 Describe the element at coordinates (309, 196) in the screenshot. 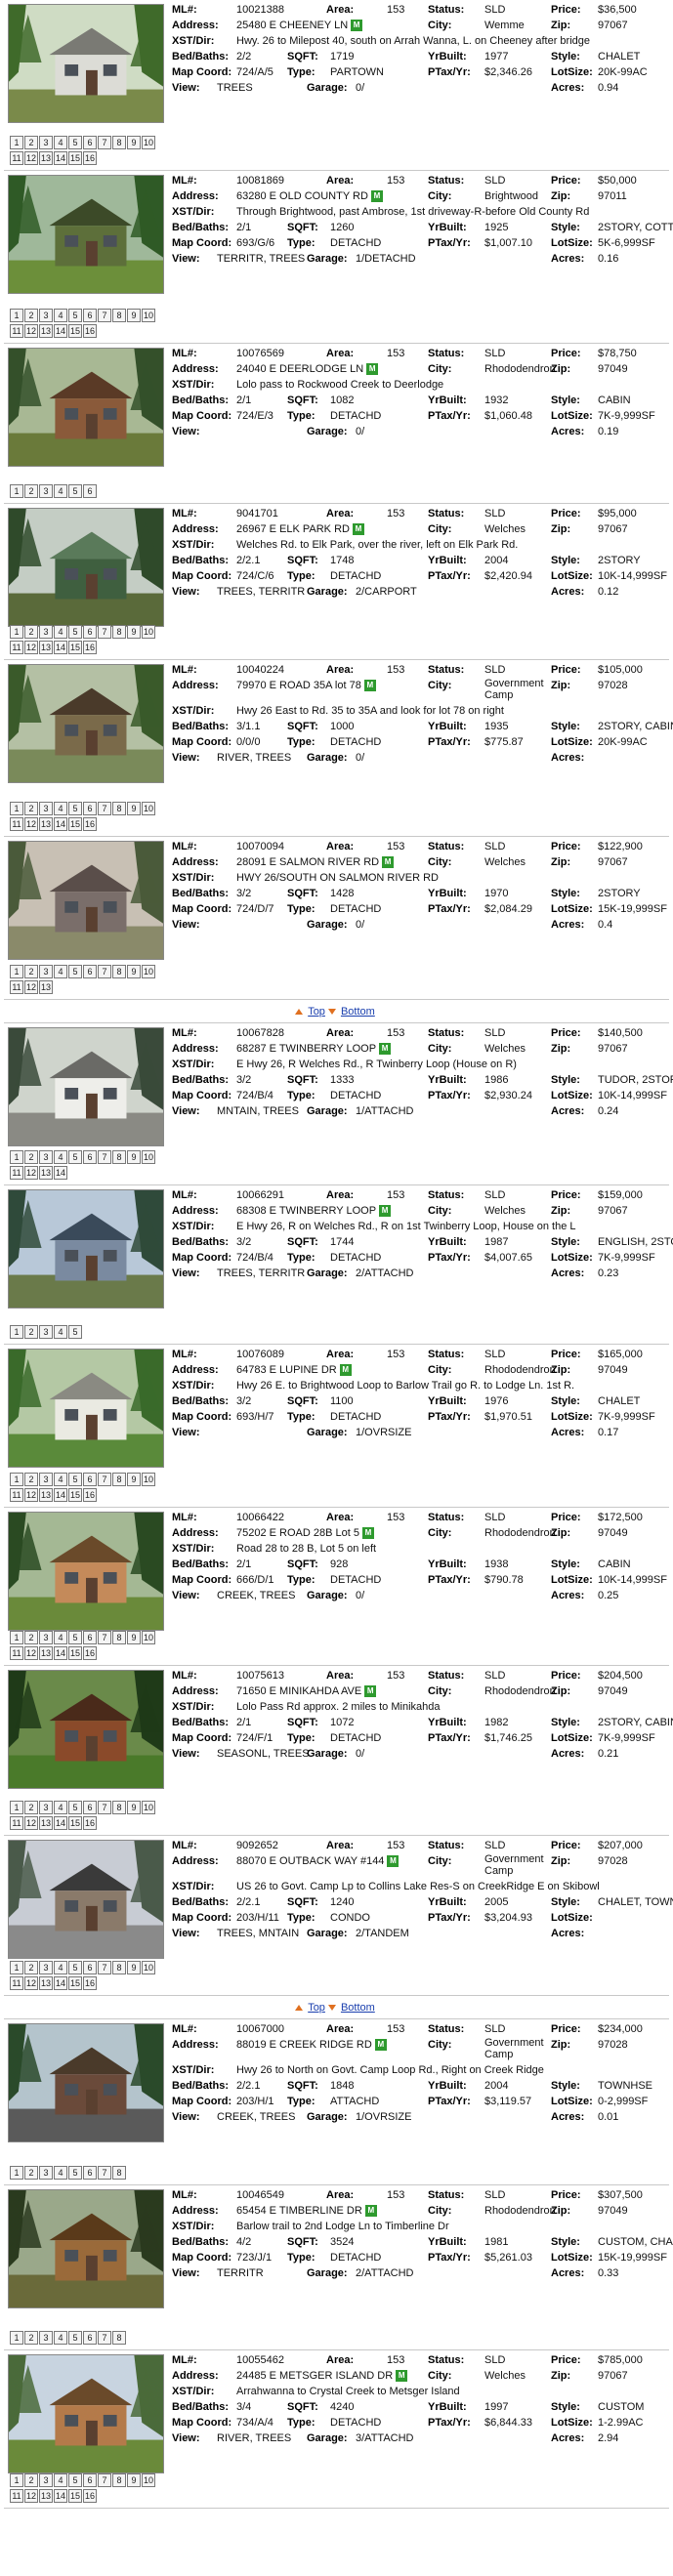

I see `address-value: 63280 E OLD COUNTY RD M` at that location.